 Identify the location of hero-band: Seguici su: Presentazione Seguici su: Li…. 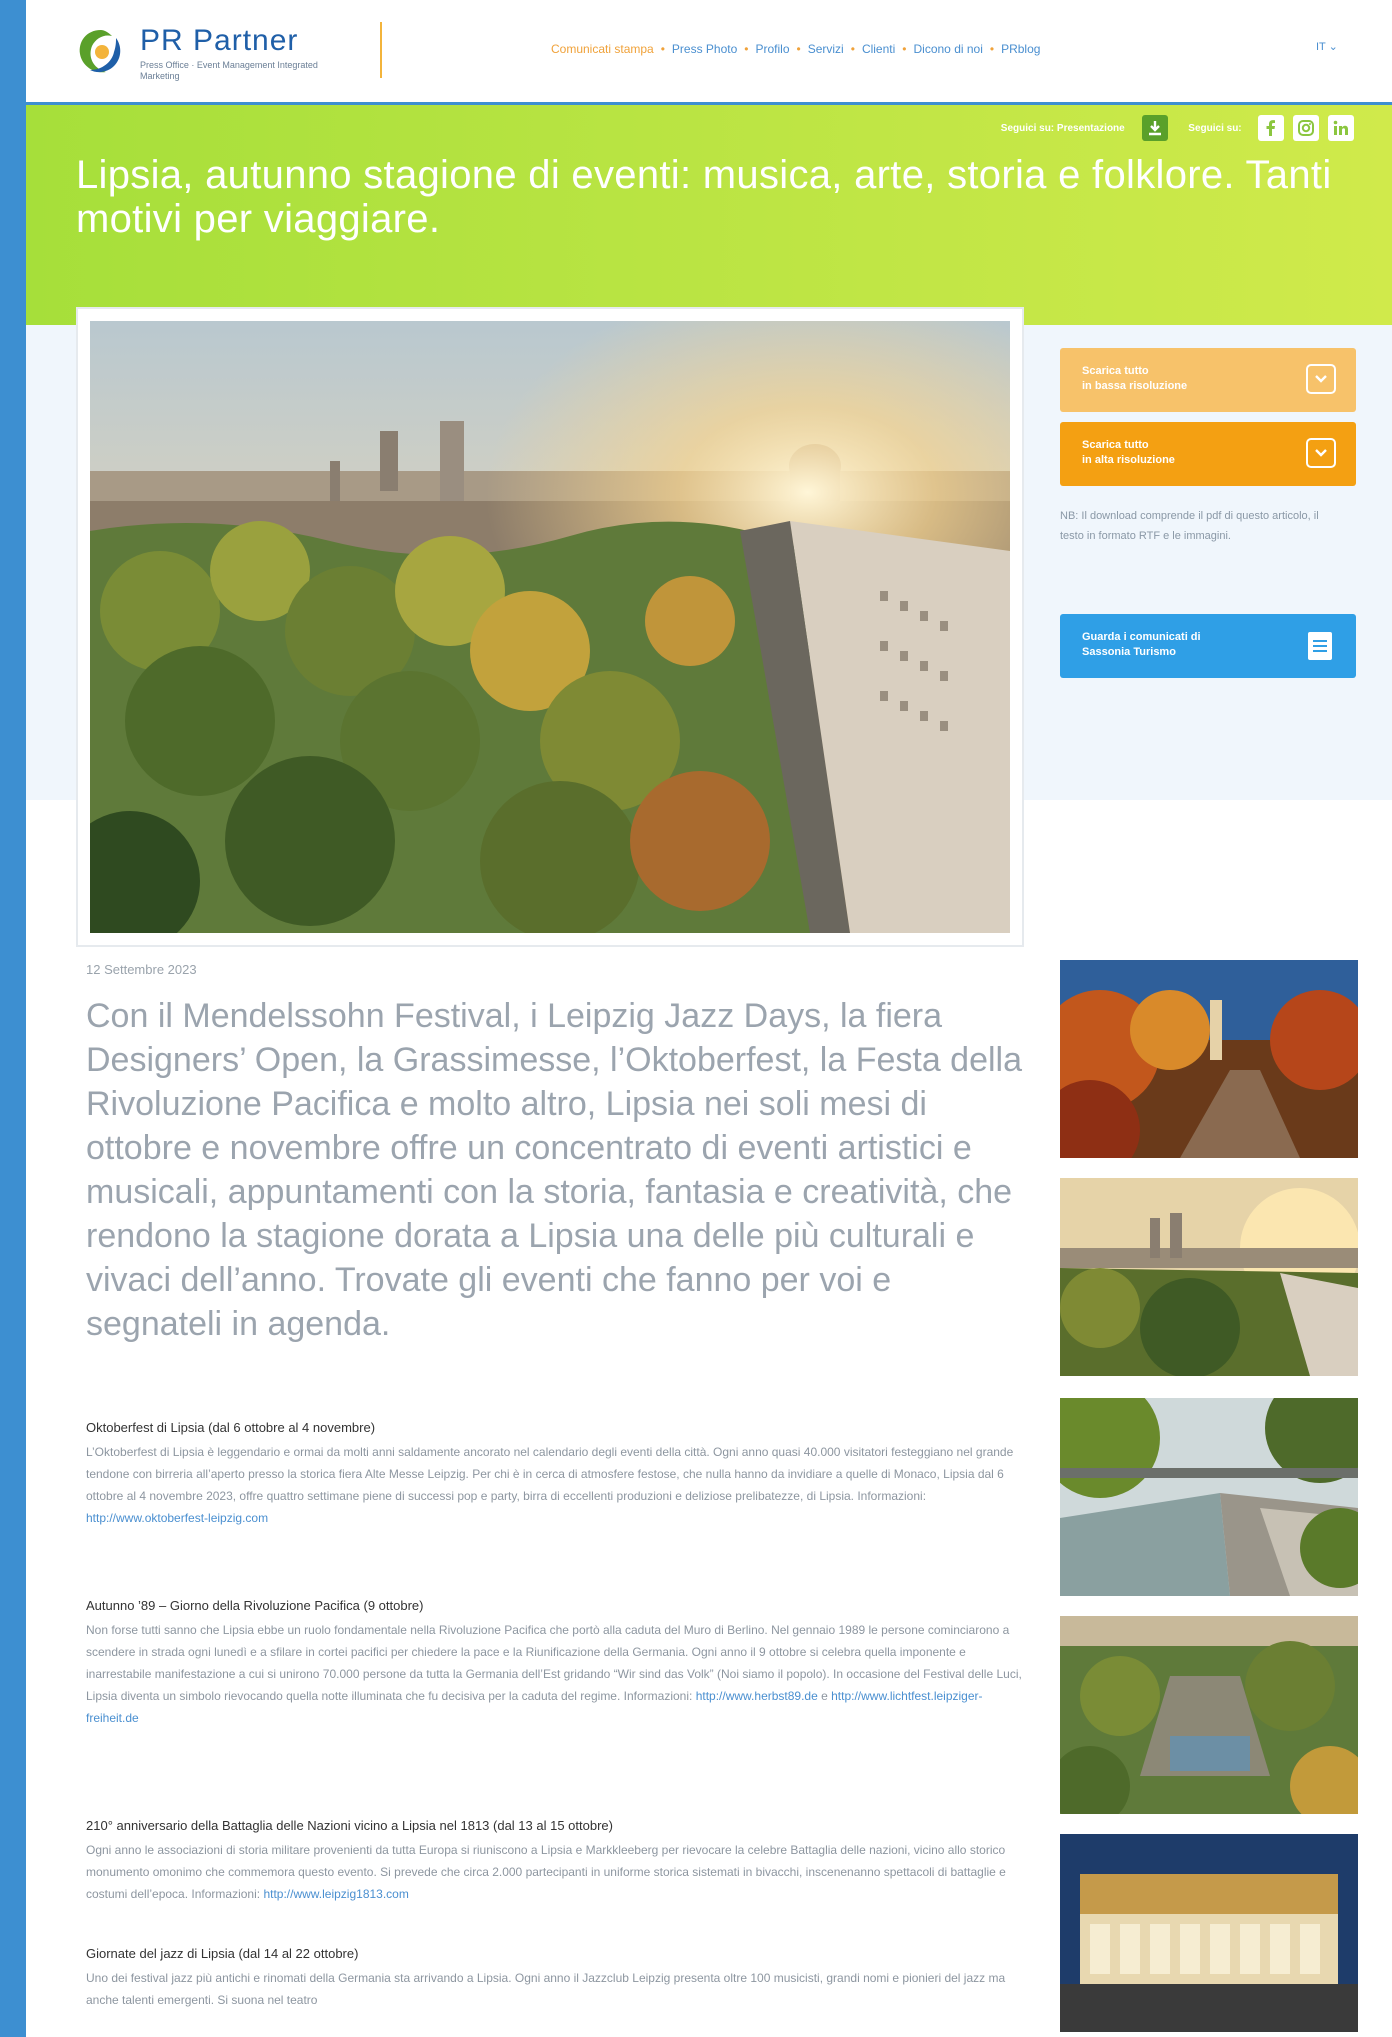
(709, 215).